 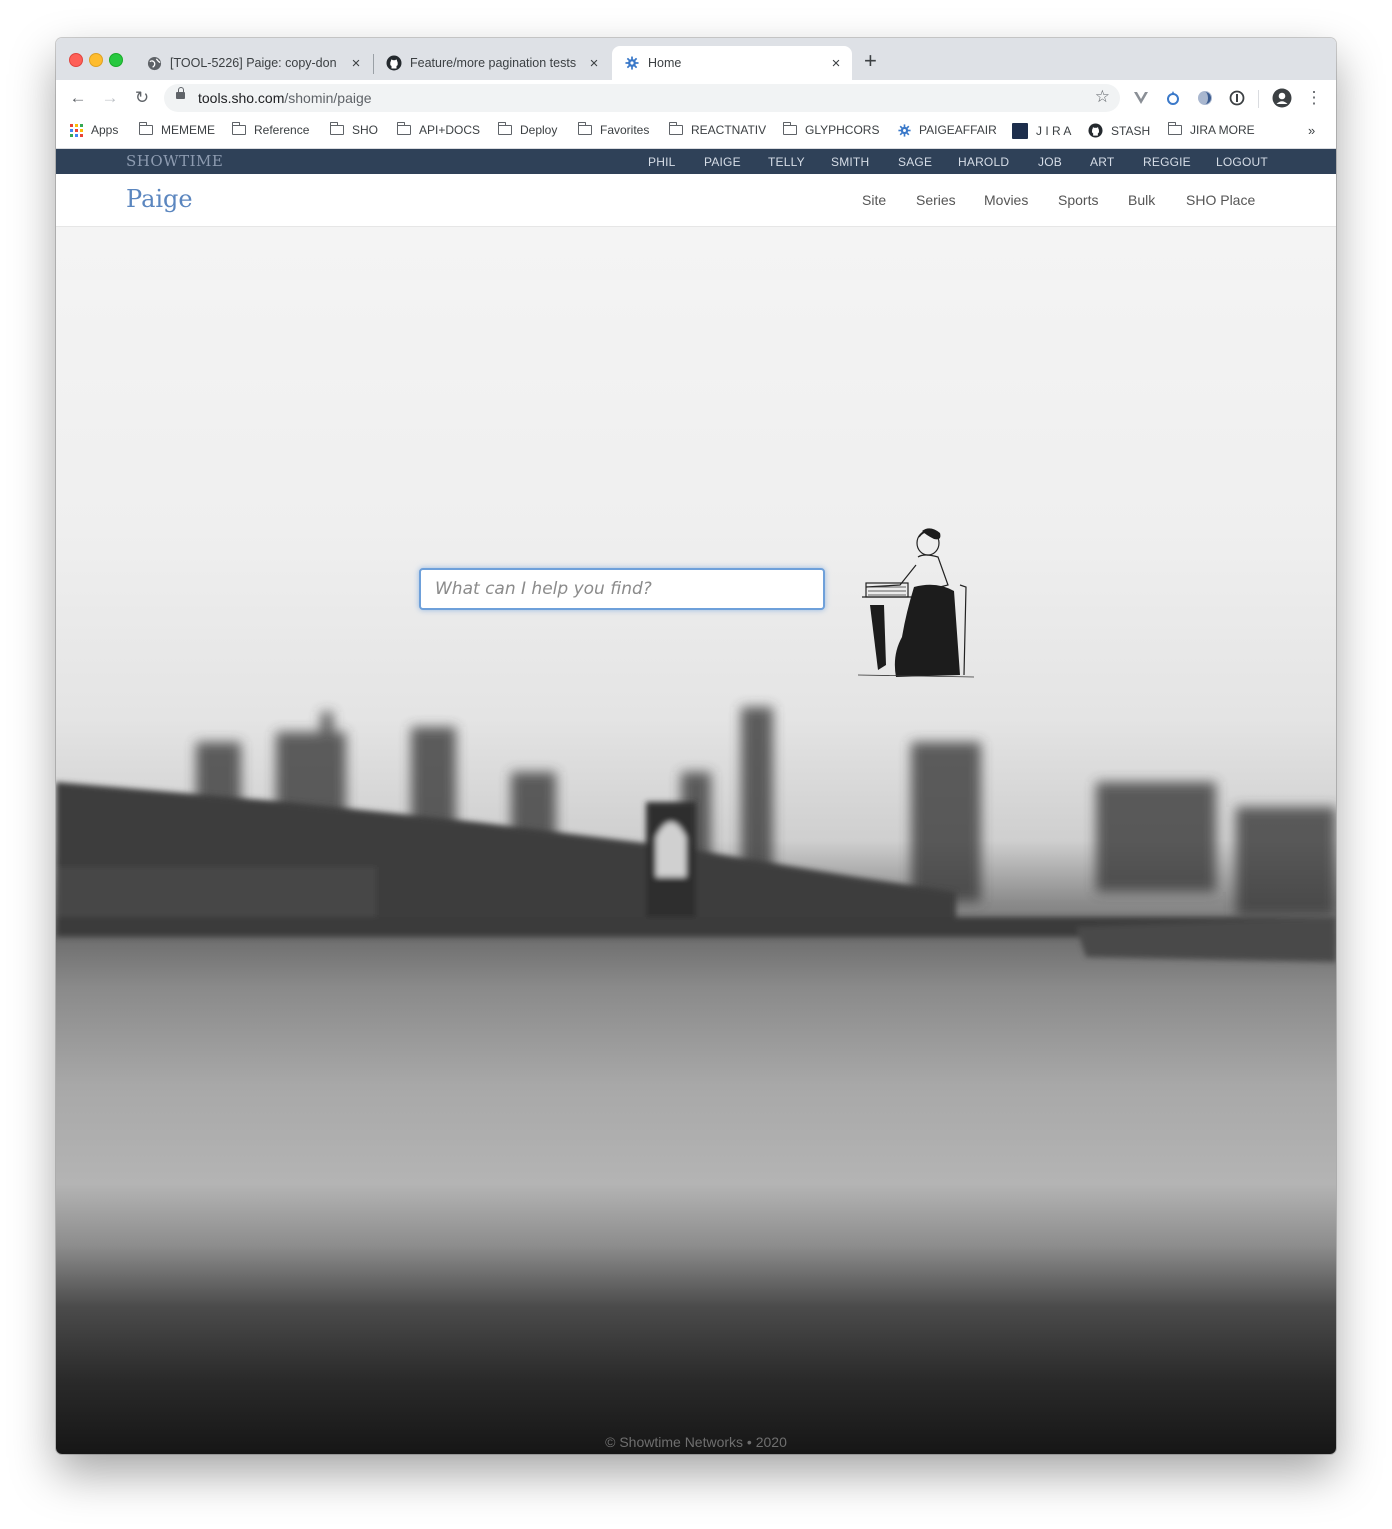 I want to click on profile-avatar-icon, so click(x=1282, y=98).